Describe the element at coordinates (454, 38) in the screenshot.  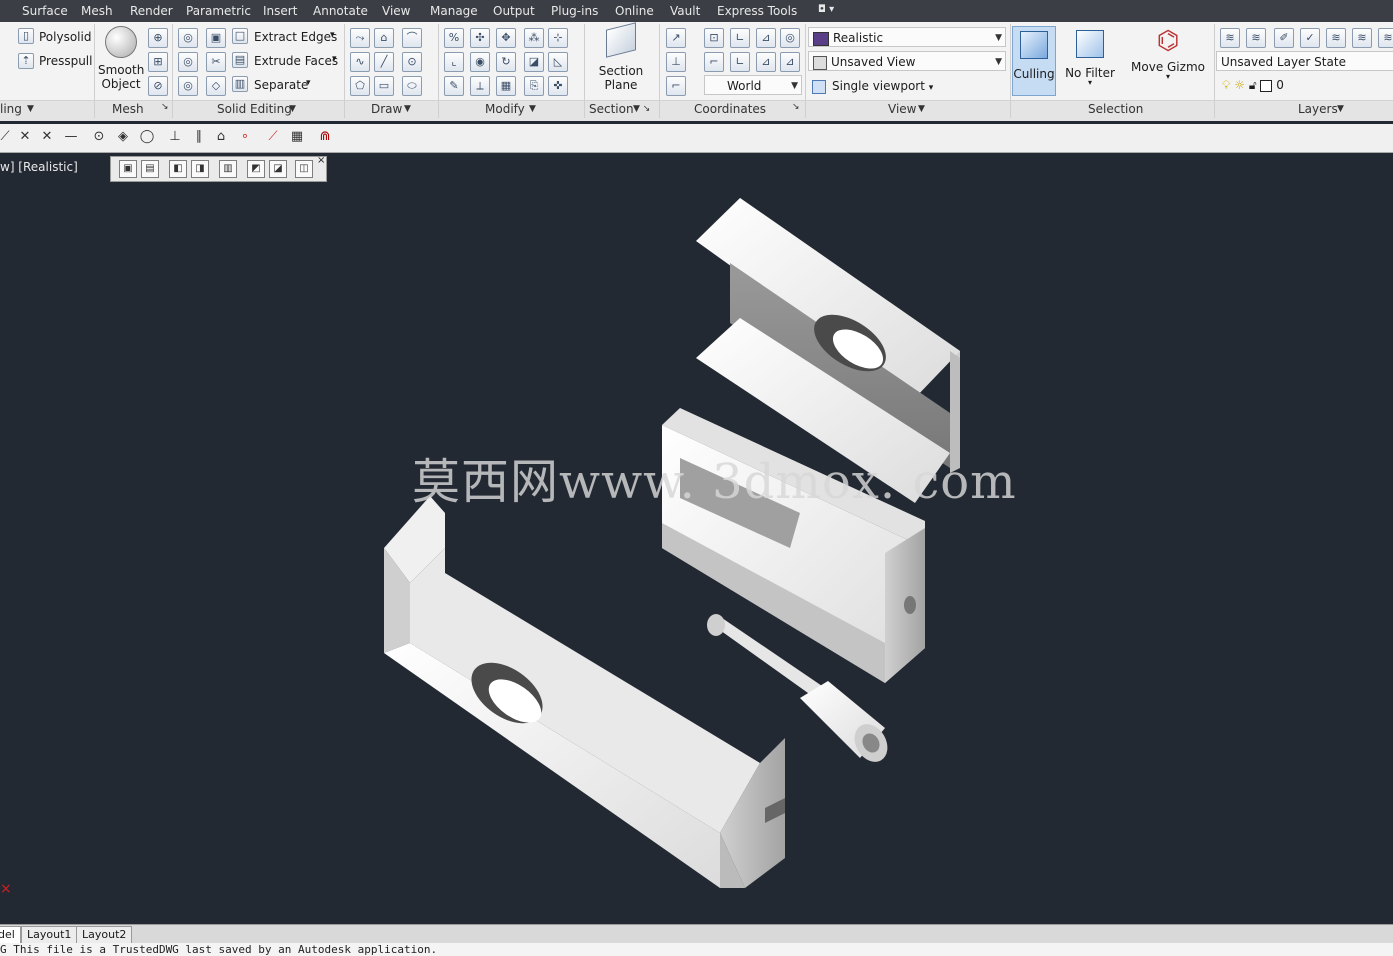
I see `scale-icon: %` at that location.